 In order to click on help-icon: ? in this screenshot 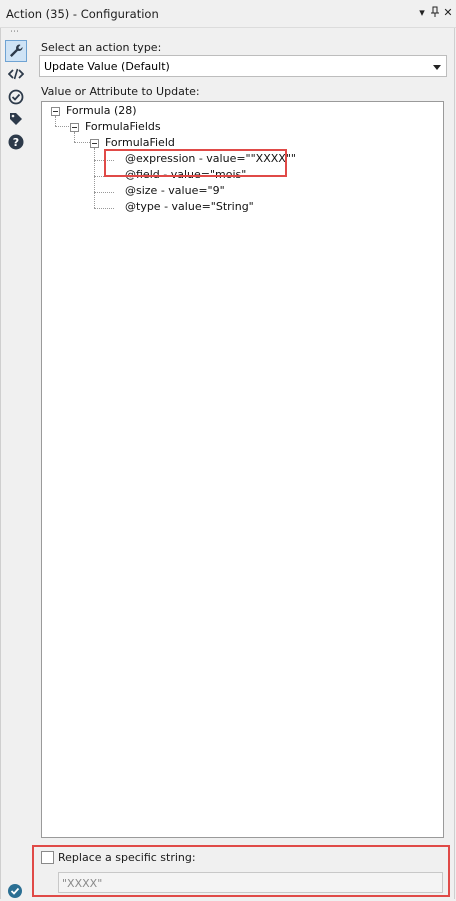, I will do `click(16, 142)`.